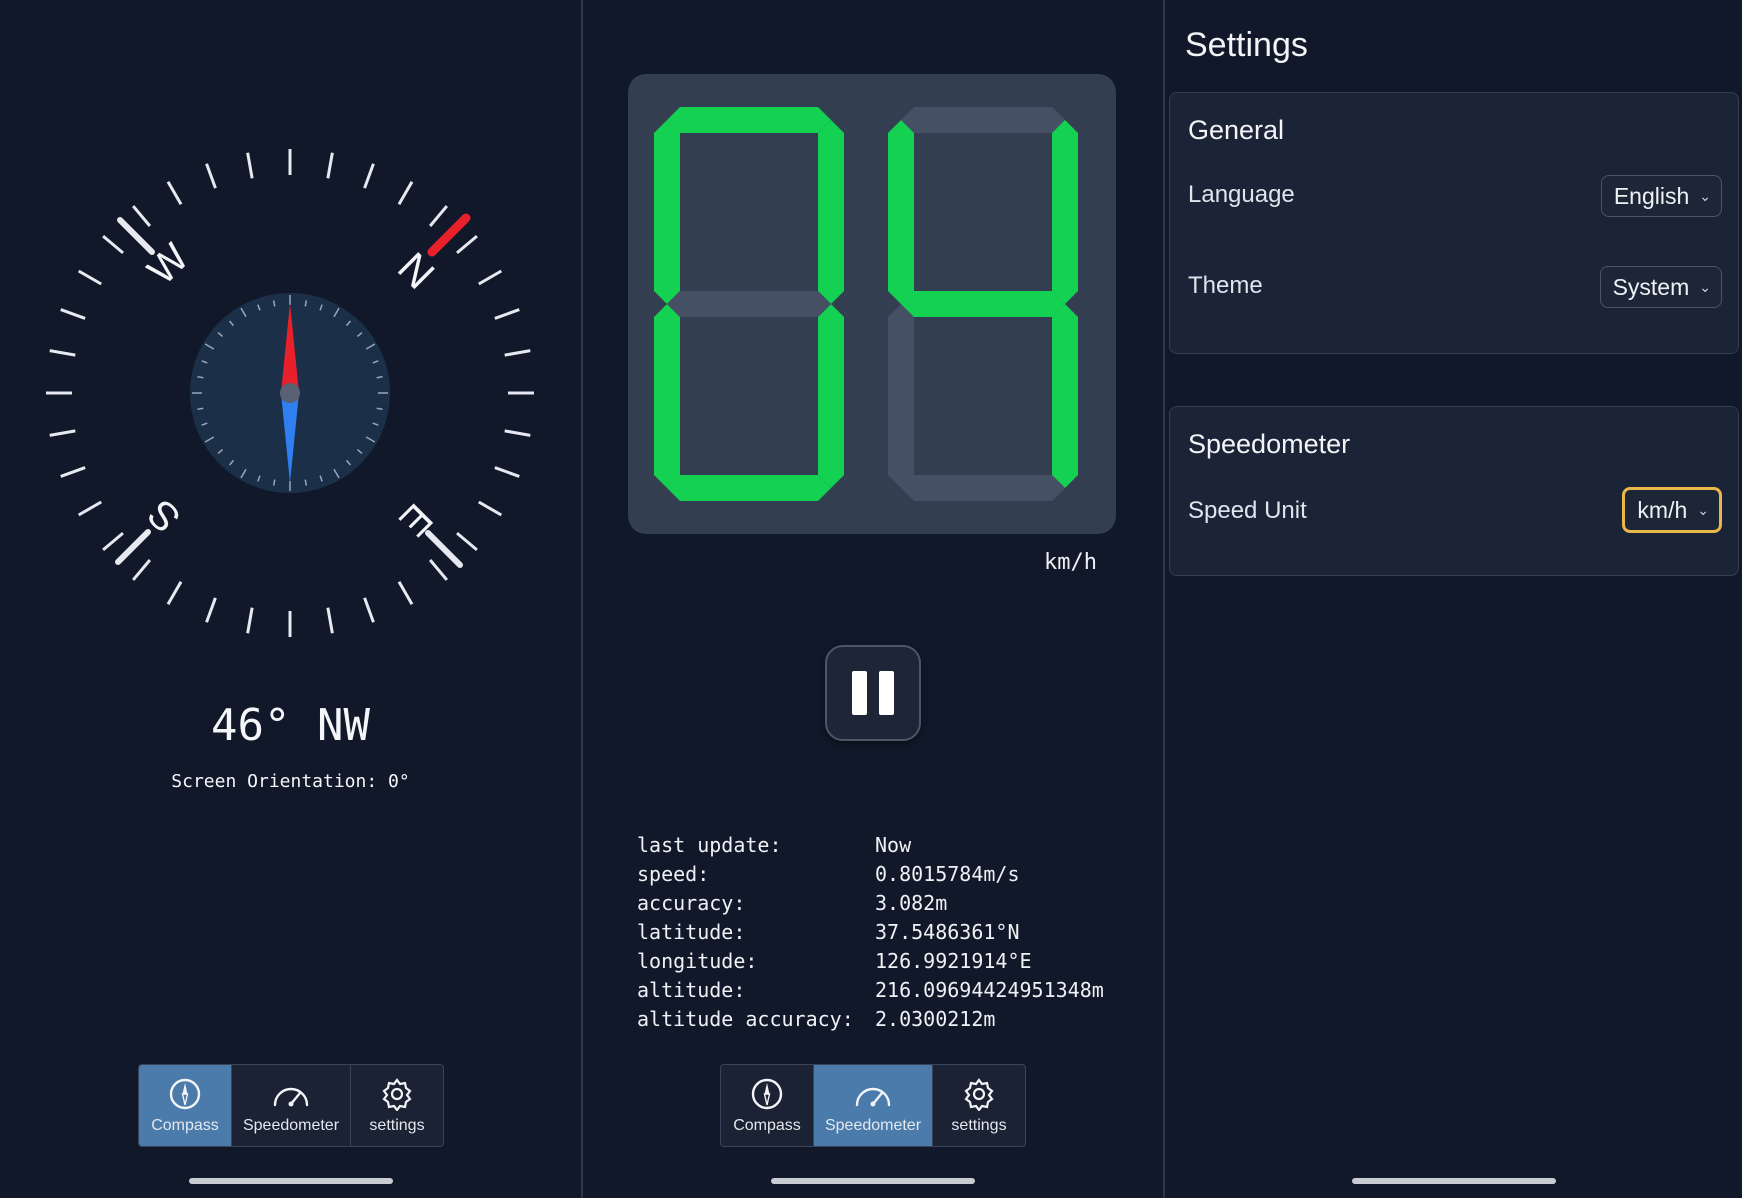 This screenshot has height=1198, width=1742. Describe the element at coordinates (290, 1181) in the screenshot. I see `home-indicator` at that location.